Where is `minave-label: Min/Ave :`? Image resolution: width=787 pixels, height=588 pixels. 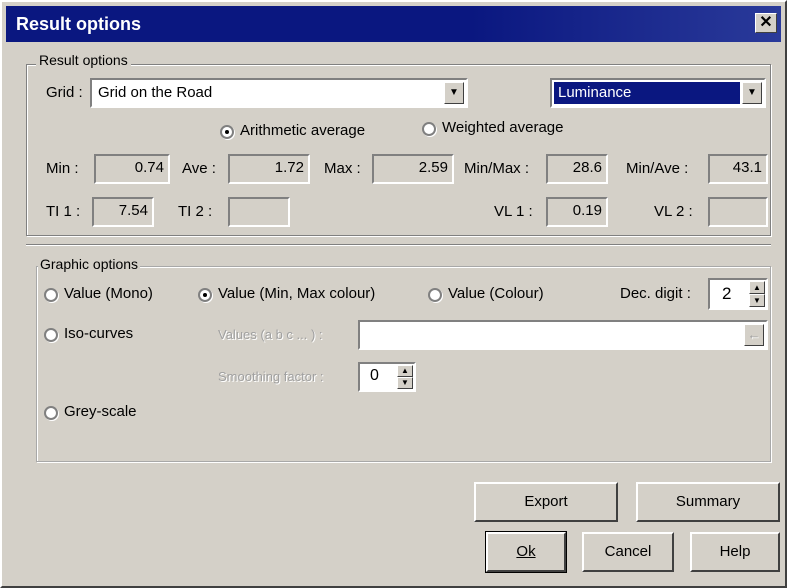 minave-label: Min/Ave : is located at coordinates (657, 168).